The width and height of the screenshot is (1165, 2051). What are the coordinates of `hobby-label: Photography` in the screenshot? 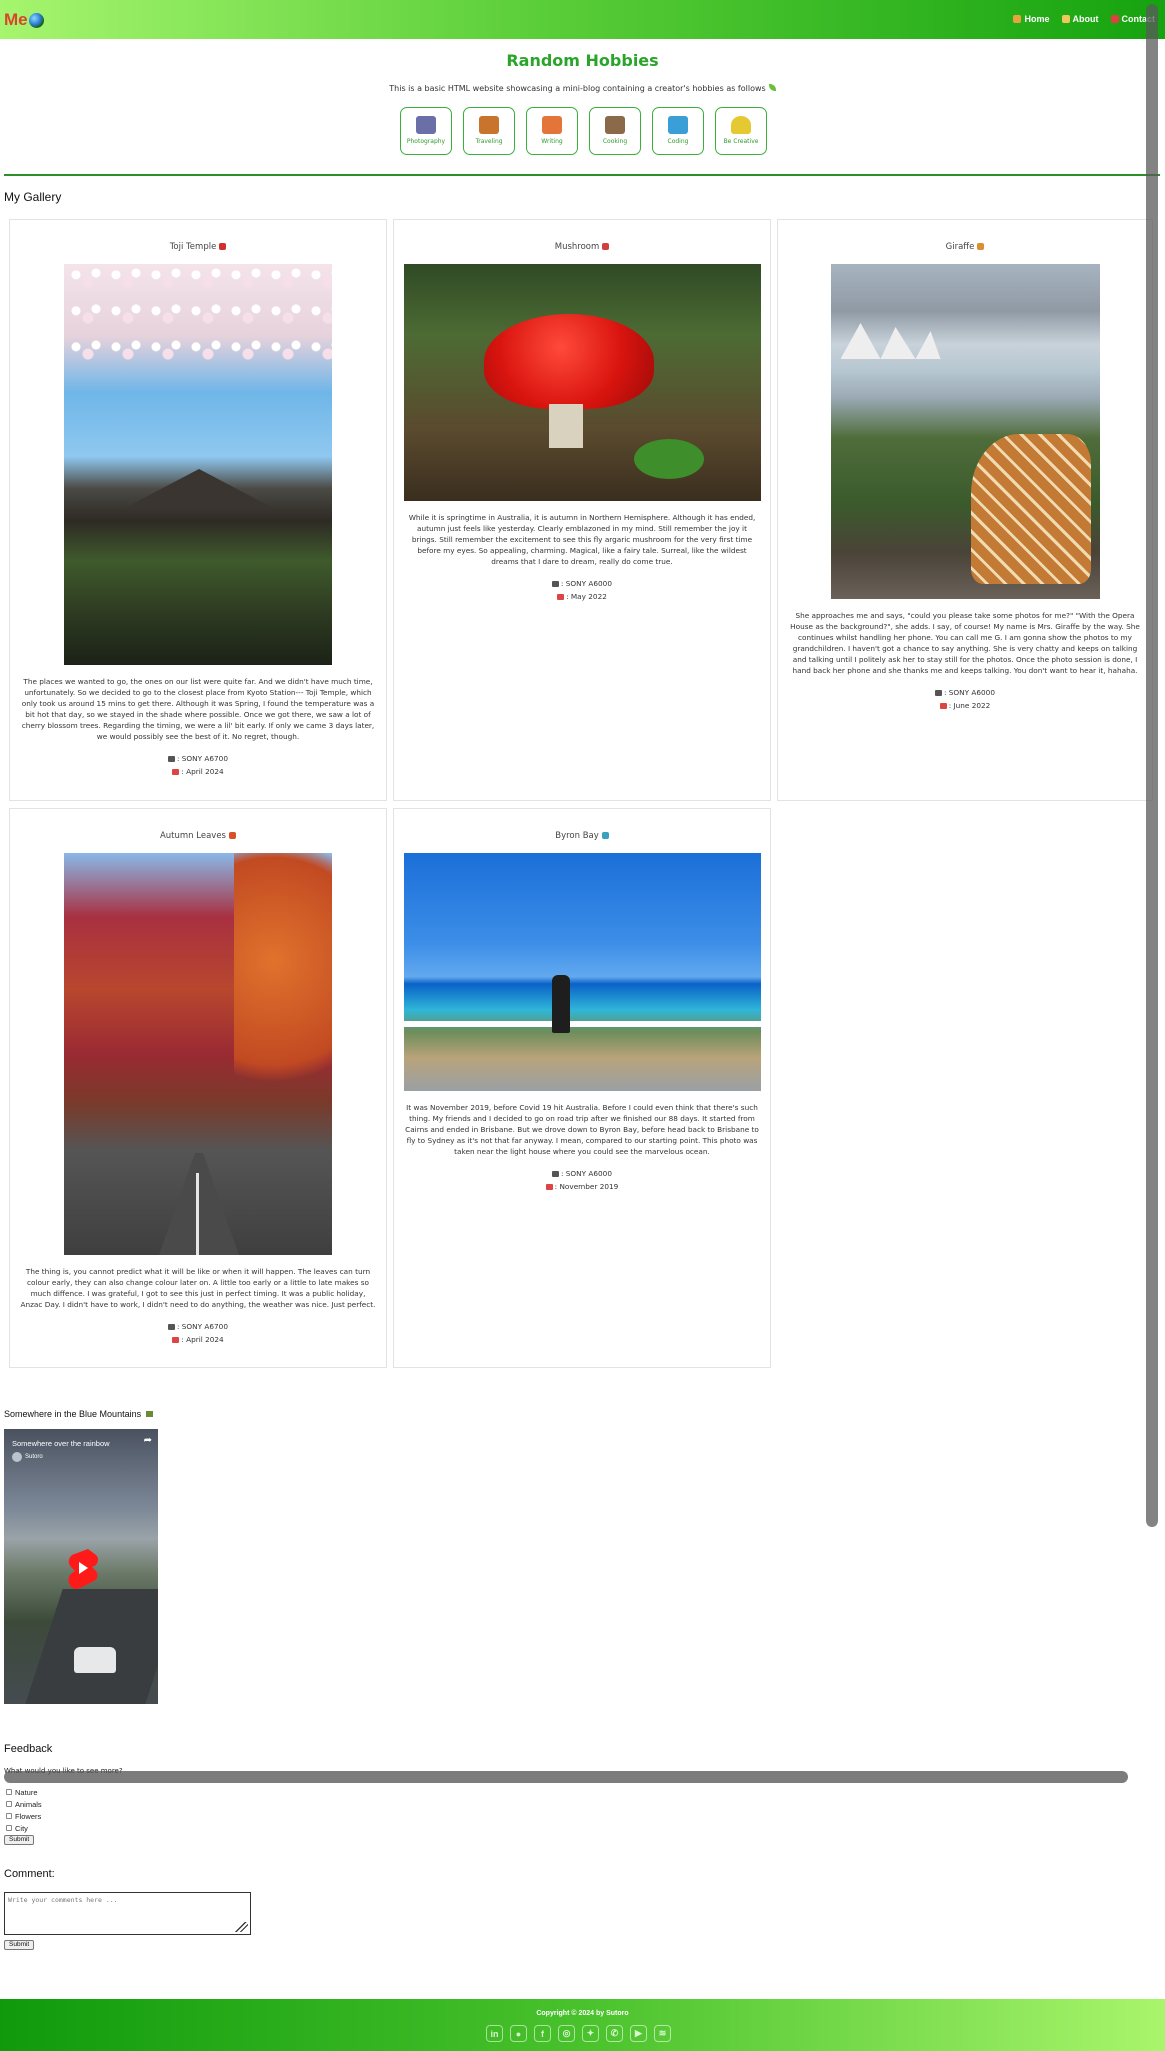 It's located at (426, 141).